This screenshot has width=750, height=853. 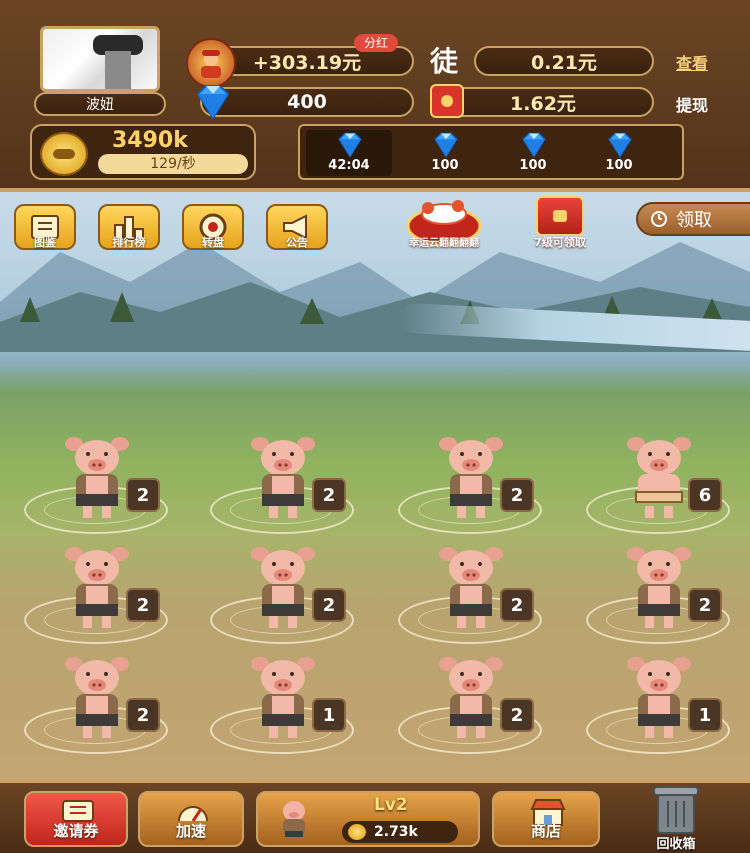 What do you see at coordinates (391, 805) in the screenshot?
I see `buy-pig-level: Lv2` at bounding box center [391, 805].